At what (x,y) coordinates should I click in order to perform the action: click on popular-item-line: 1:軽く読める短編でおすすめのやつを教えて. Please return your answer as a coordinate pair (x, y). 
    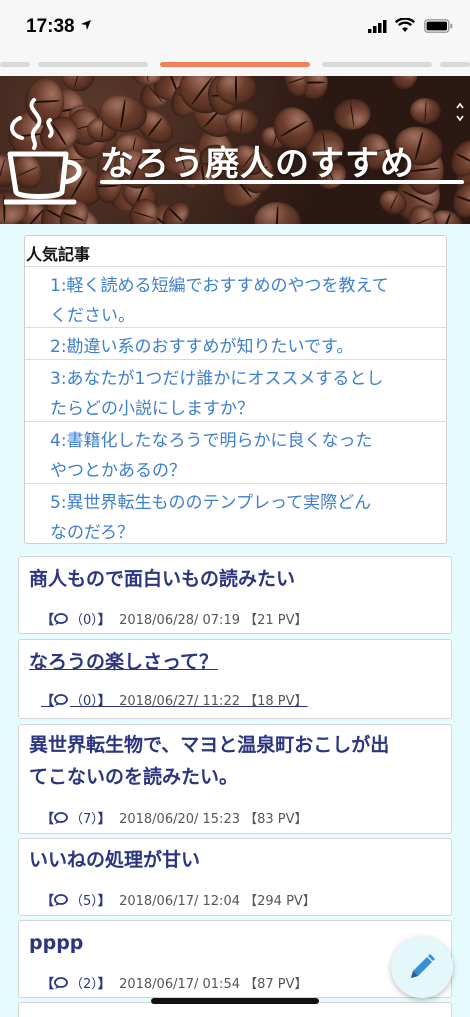
    Looking at the image, I should click on (219, 286).